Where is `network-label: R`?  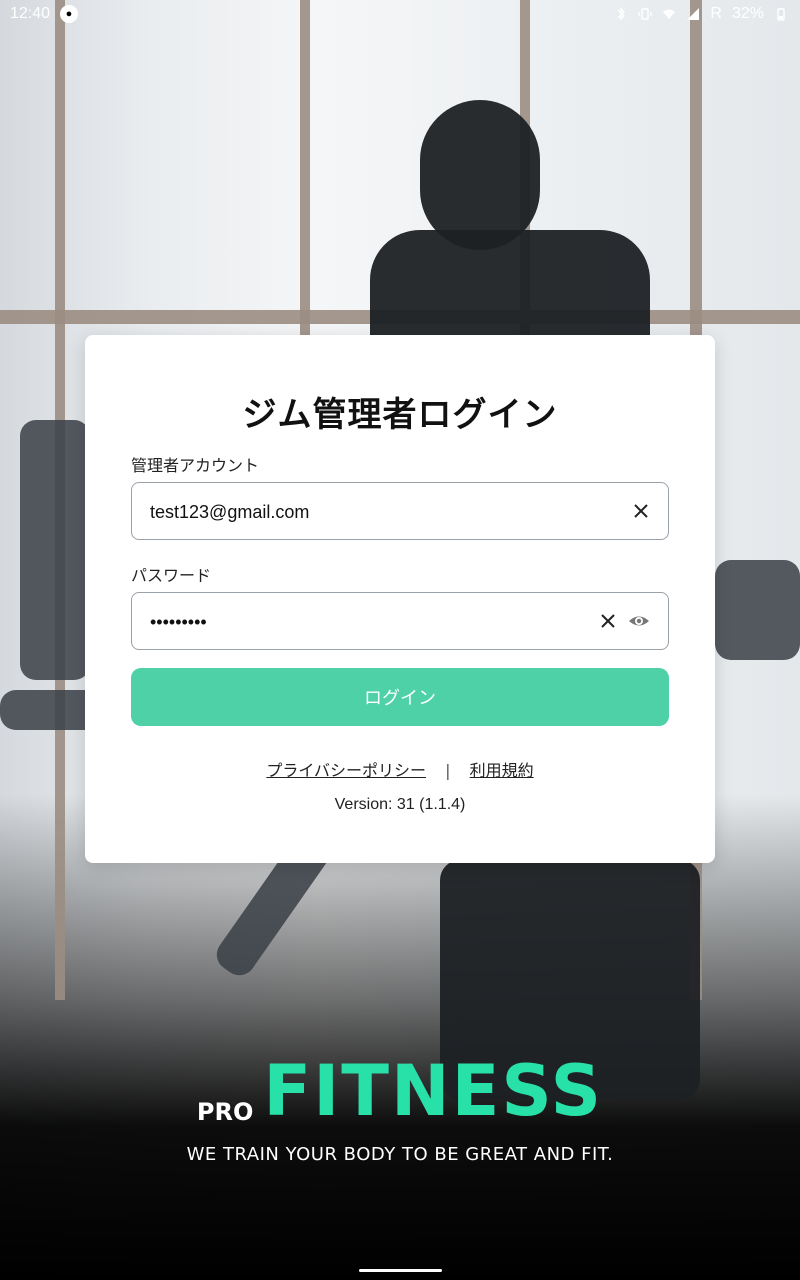
network-label: R is located at coordinates (716, 13).